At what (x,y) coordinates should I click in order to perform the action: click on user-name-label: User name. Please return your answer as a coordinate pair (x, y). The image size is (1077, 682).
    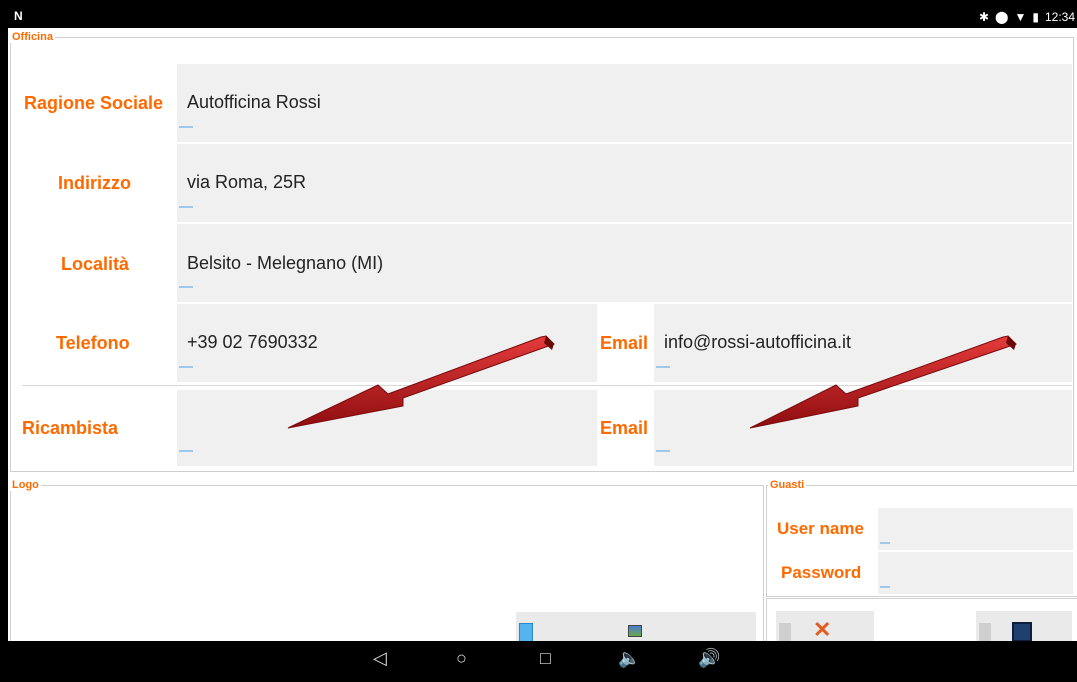
    Looking at the image, I should click on (820, 528).